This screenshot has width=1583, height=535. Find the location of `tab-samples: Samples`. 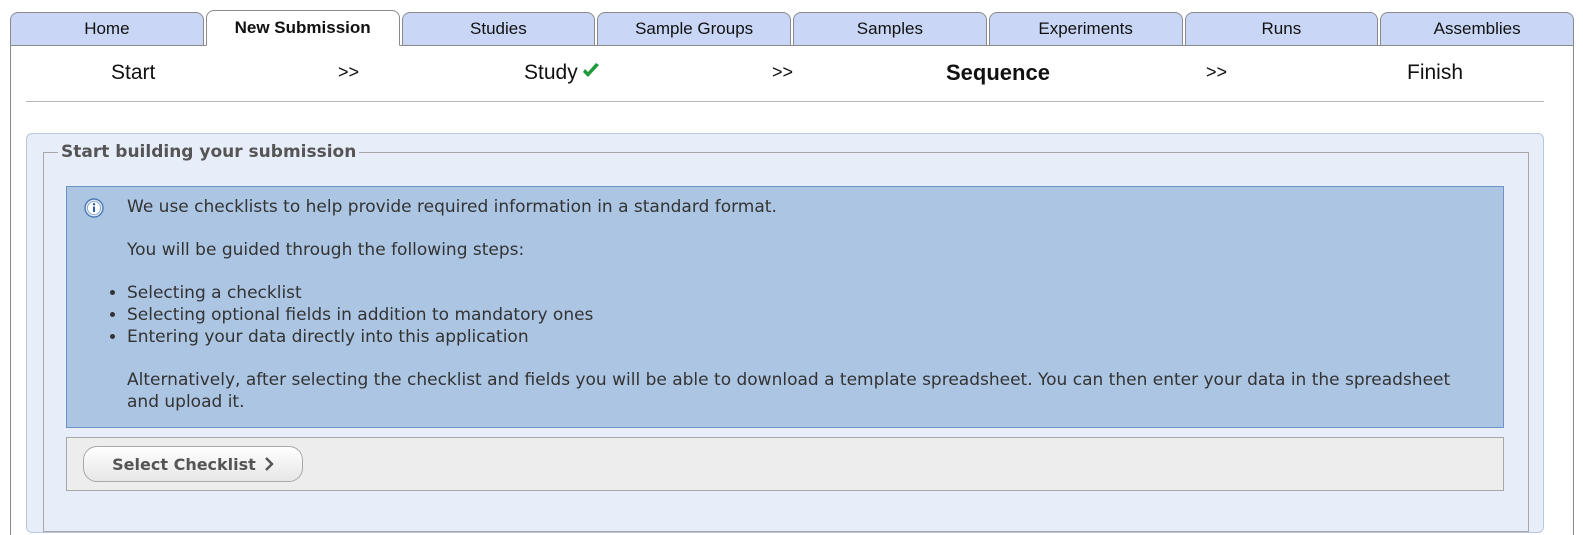

tab-samples: Samples is located at coordinates (890, 29).